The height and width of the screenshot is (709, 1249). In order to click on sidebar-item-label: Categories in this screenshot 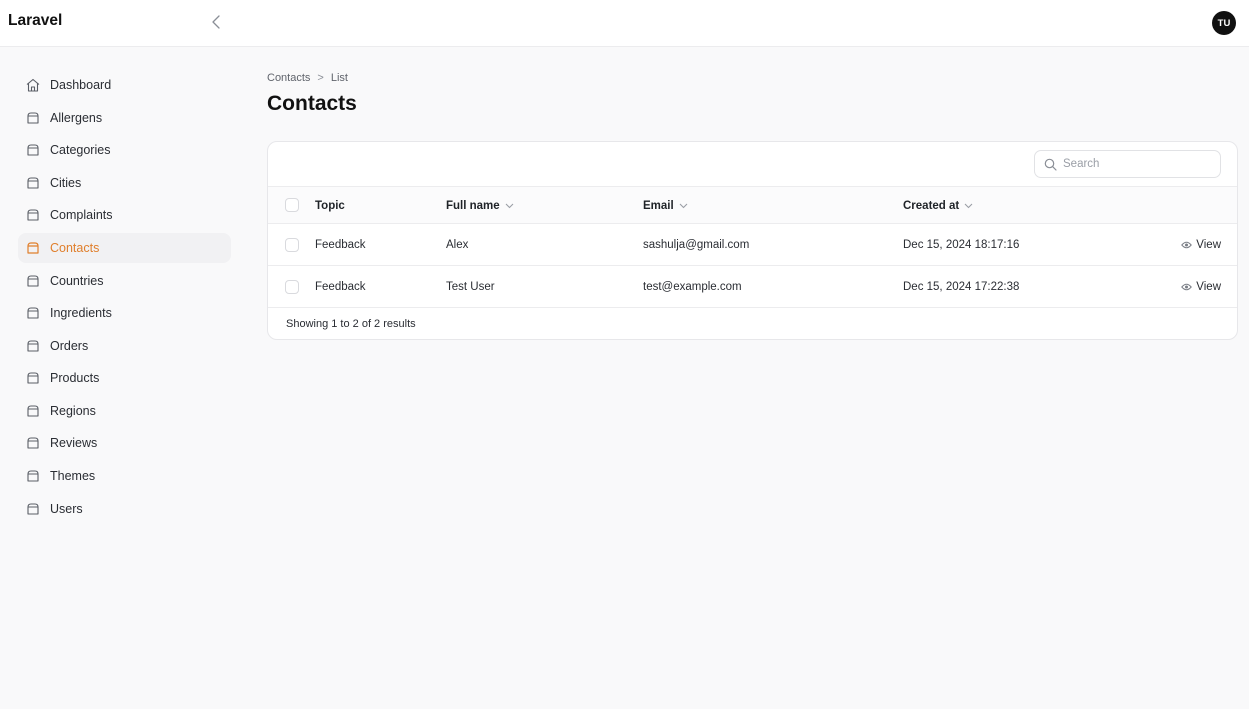, I will do `click(80, 150)`.